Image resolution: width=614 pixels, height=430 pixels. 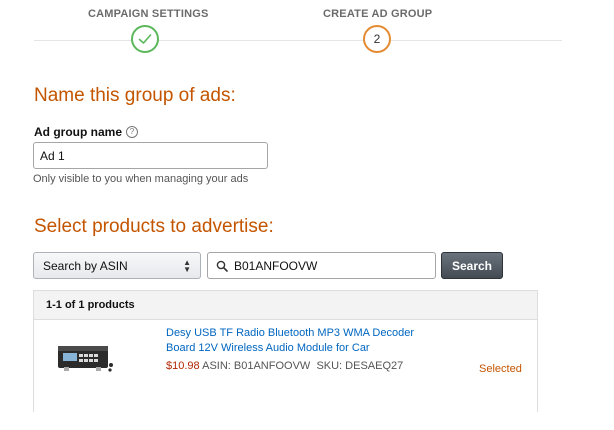 What do you see at coordinates (285, 305) in the screenshot?
I see `results-count: 1-1 of 1 products` at bounding box center [285, 305].